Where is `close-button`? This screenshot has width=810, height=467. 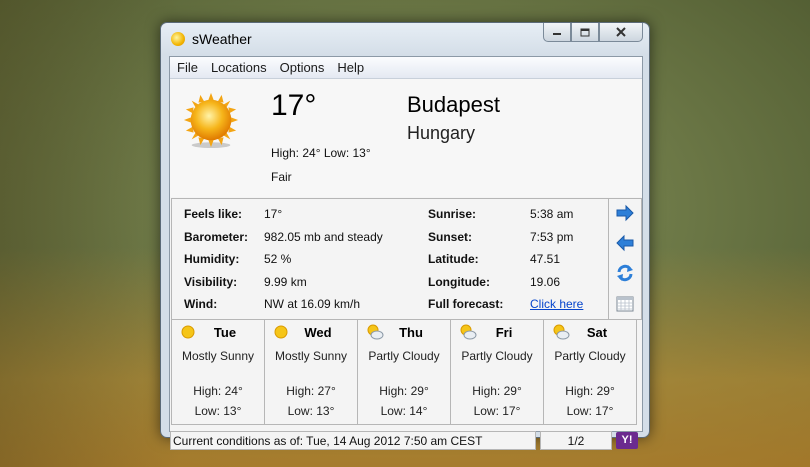 close-button is located at coordinates (621, 32).